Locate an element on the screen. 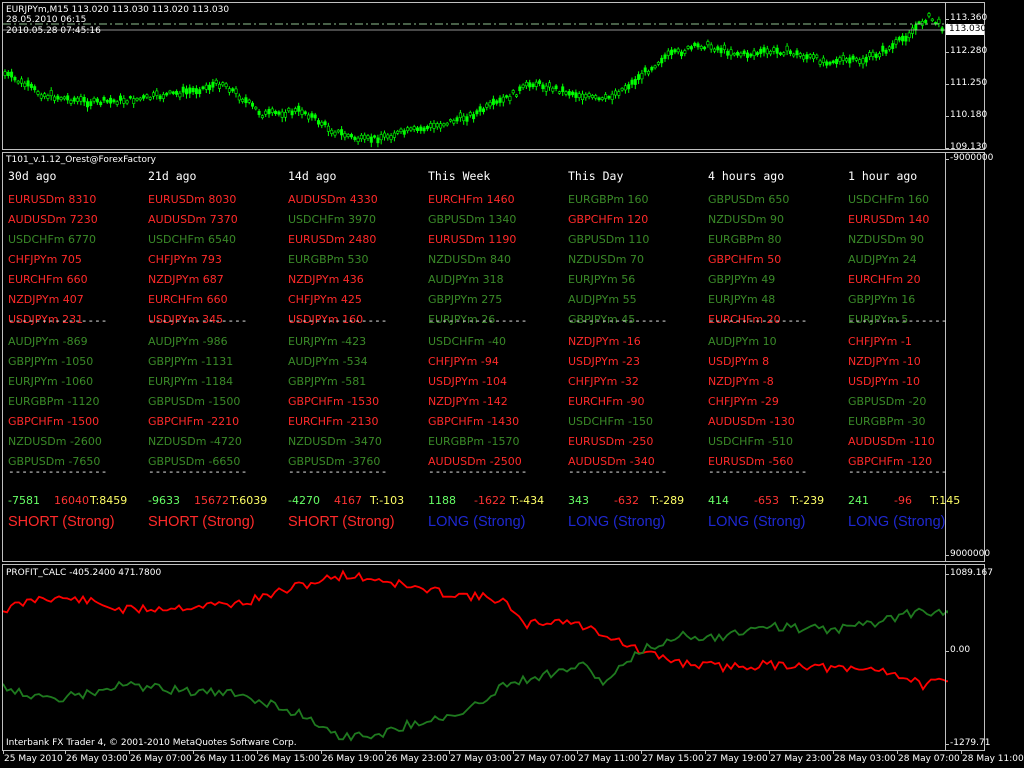  time-label: 27 May 19:00 is located at coordinates (736, 757).